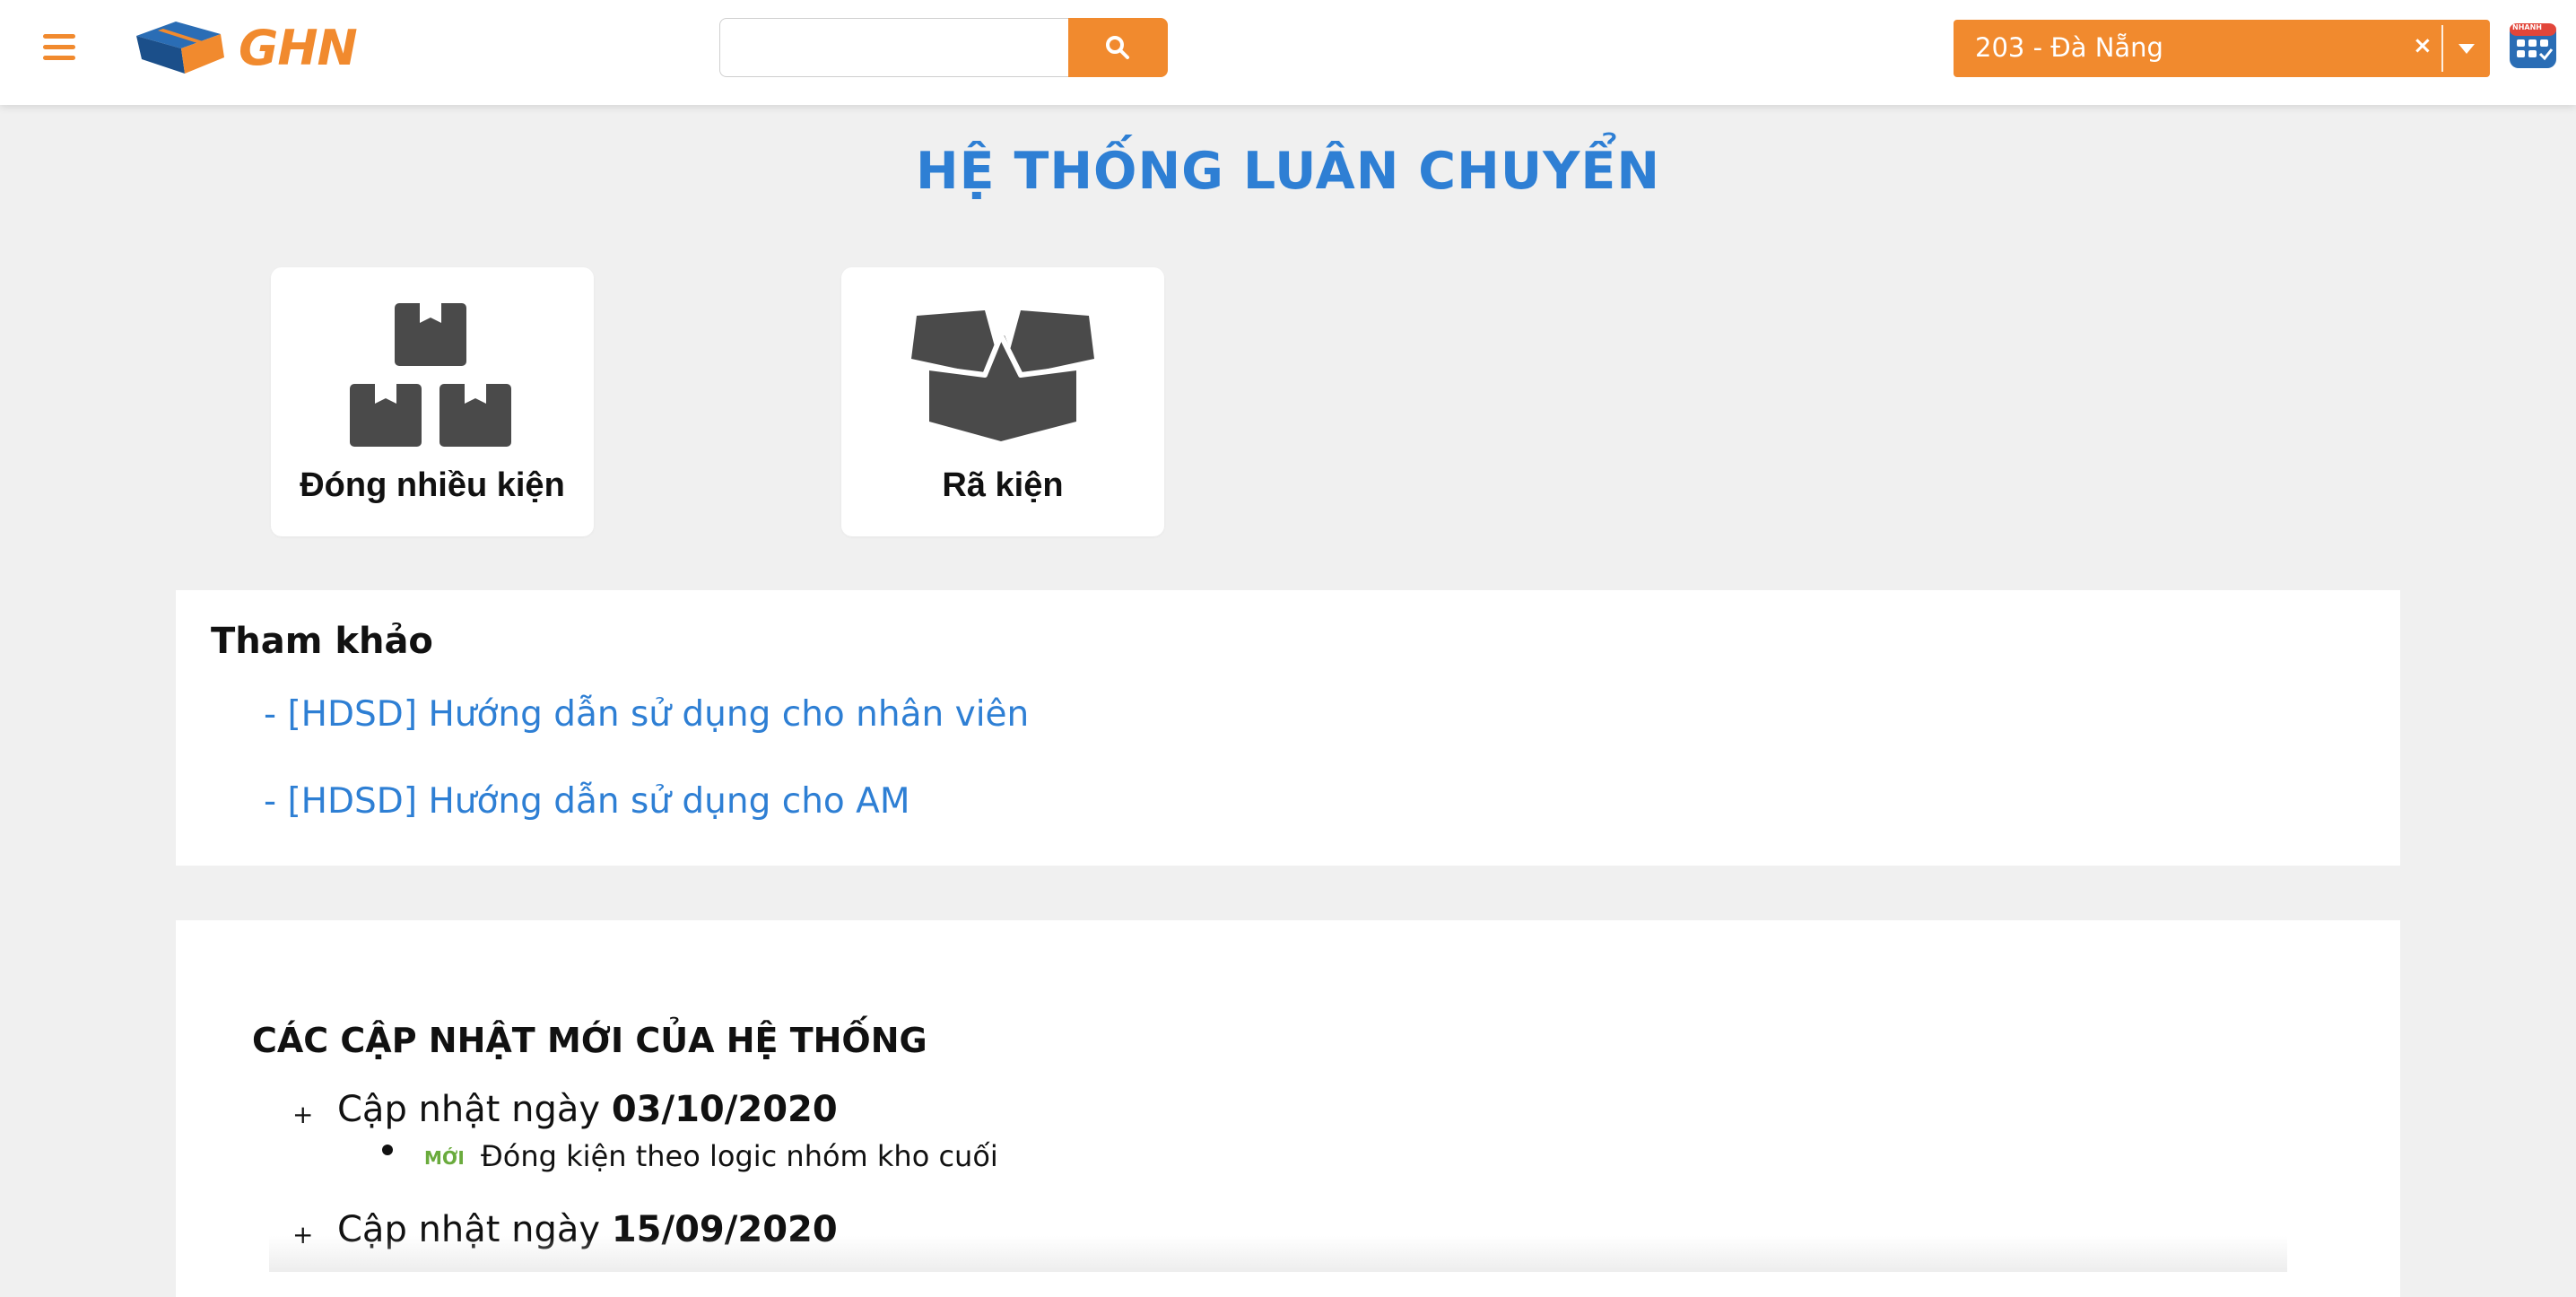  What do you see at coordinates (2527, 27) in the screenshot?
I see `app-icon-badge: NHANH` at bounding box center [2527, 27].